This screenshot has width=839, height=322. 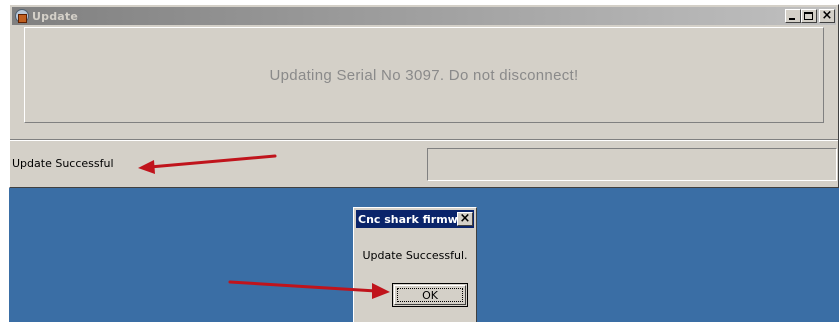 I want to click on dialog-titlebar: Cnc shark firmw... ×, so click(x=415, y=219).